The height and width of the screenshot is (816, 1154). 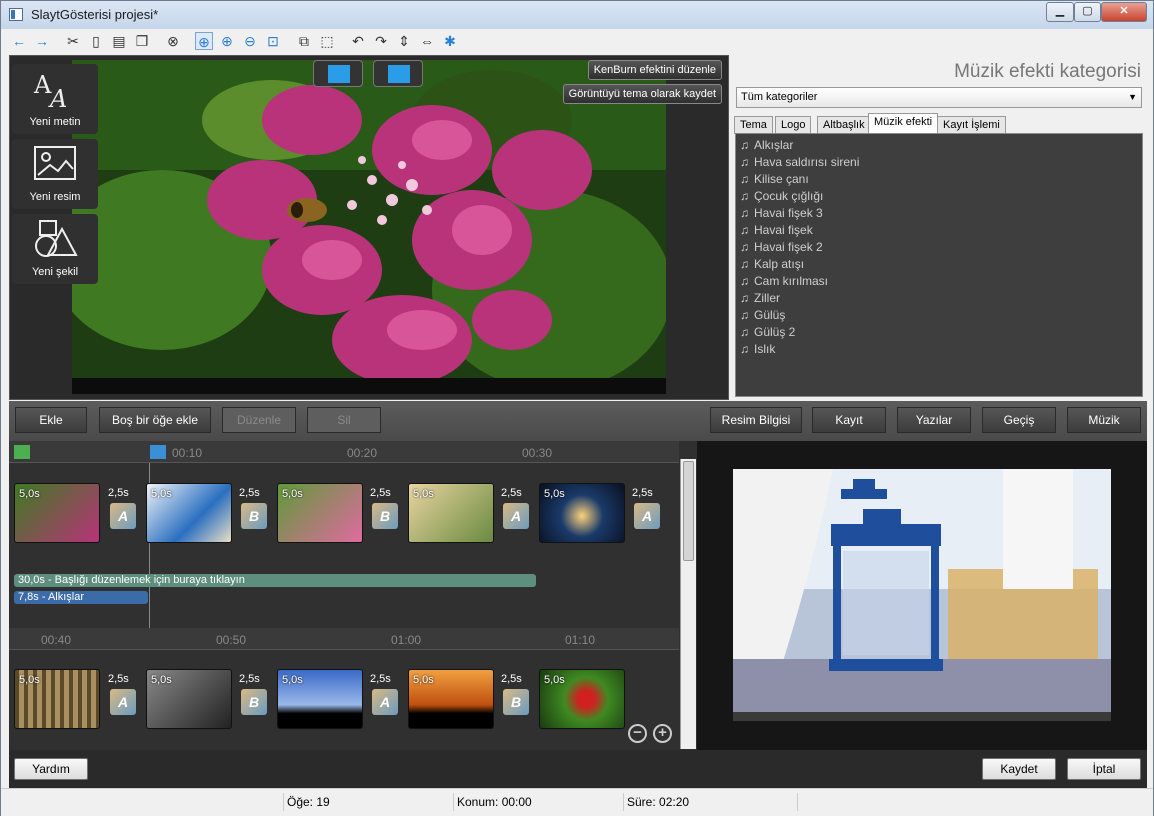 I want to click on new-shape-button: Yeni şekil, so click(x=55, y=249).